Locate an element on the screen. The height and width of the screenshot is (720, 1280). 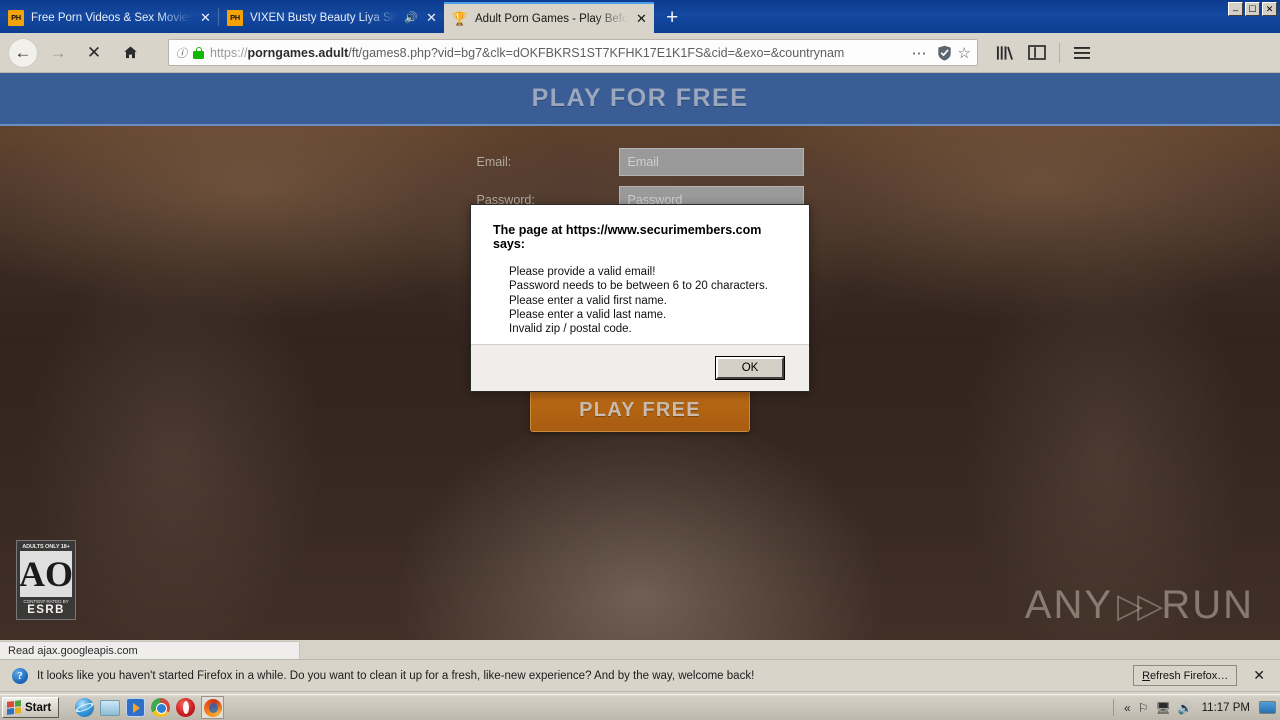
browser-tab-1: PH Free Porn Videos & Sex Movies - P ✕ is located at coordinates (109, 17).